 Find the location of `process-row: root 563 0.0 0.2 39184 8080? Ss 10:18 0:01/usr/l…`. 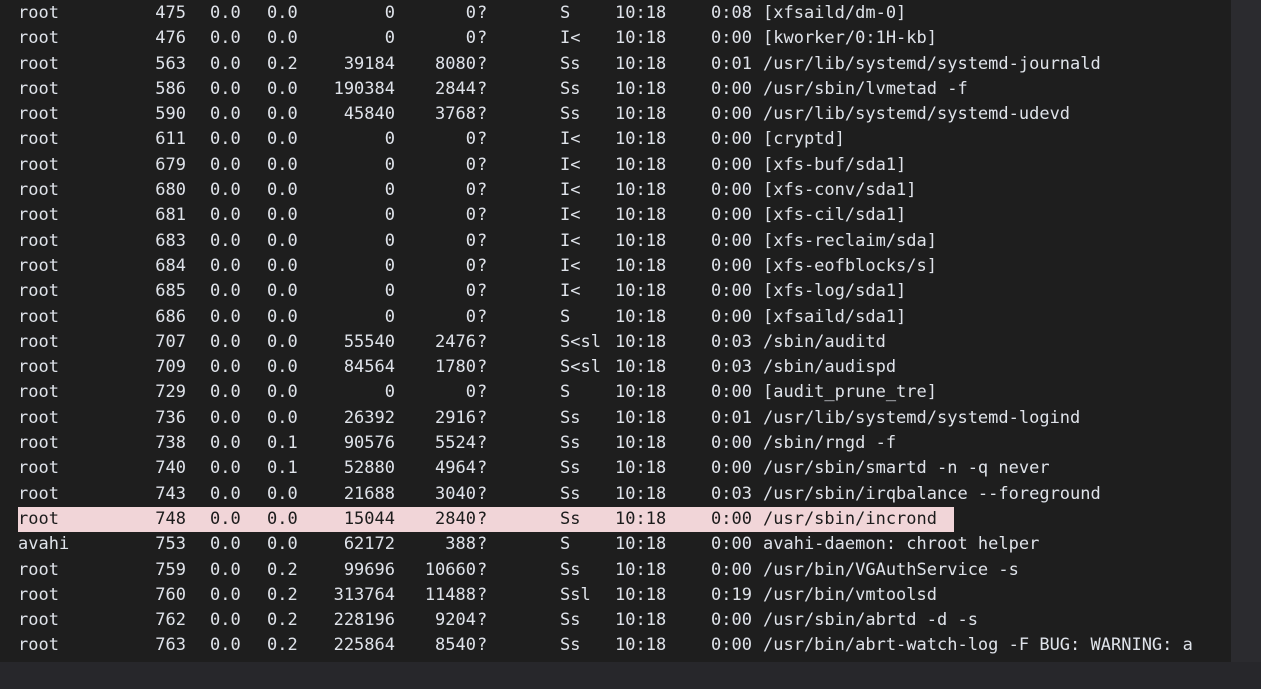

process-row: root 563 0.0 0.2 39184 8080? Ss 10:18 0:01/usr/l… is located at coordinates (624, 64).